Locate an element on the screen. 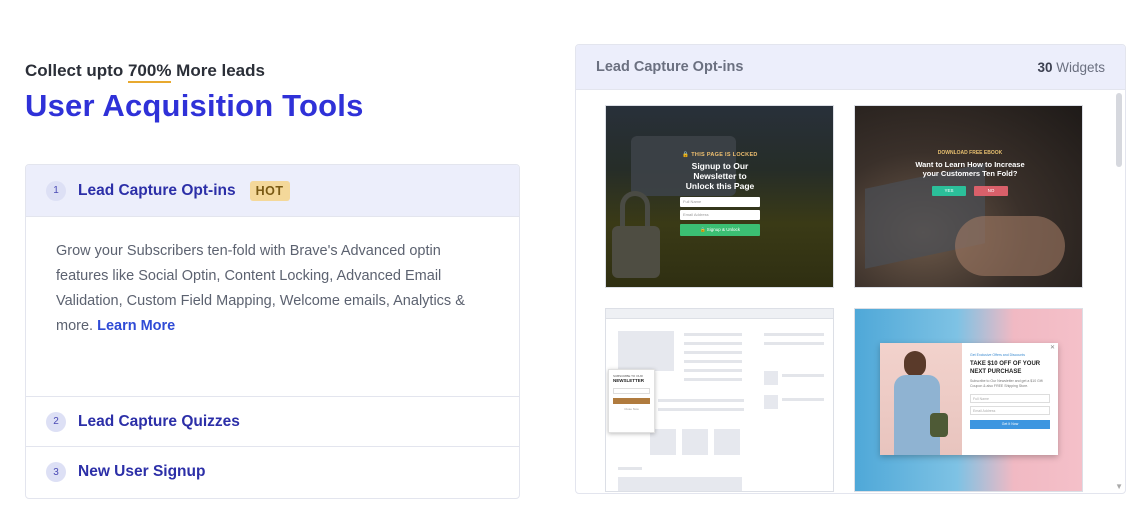 This screenshot has width=1146, height=523. accordion-item-lead-capture-optins: 1 Lead Capture Opt-ins HOT is located at coordinates (272, 191).